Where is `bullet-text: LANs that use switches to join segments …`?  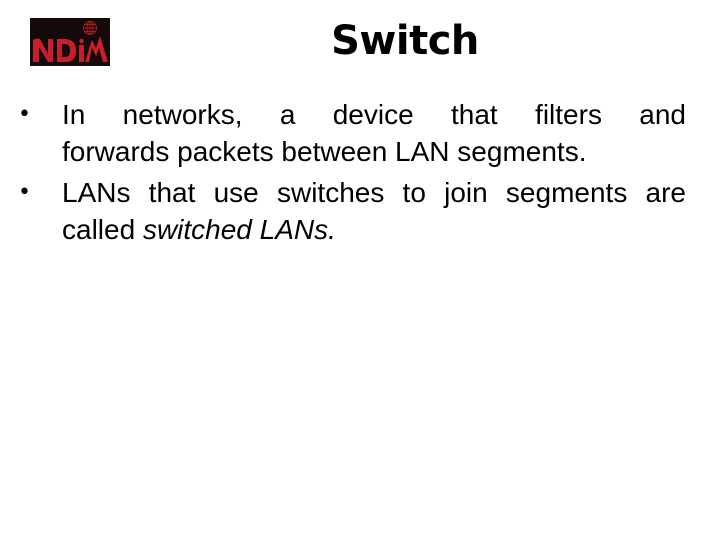
bullet-text: LANs that use switches to join segments … is located at coordinates (374, 211).